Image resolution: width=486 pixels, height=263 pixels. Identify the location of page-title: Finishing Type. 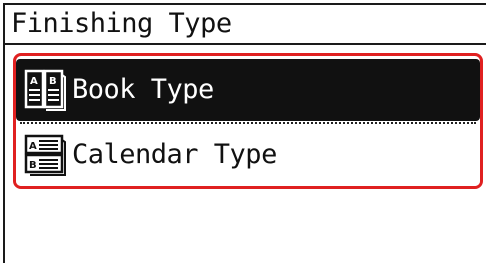
(121, 23).